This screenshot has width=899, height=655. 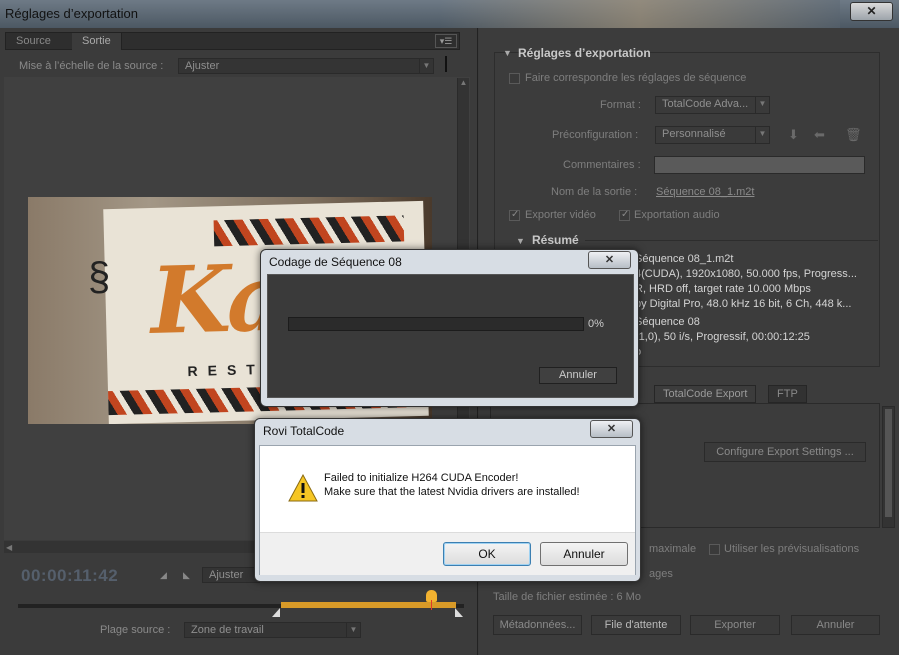 I want to click on timecode: 00:00:11:42, so click(x=69, y=576).